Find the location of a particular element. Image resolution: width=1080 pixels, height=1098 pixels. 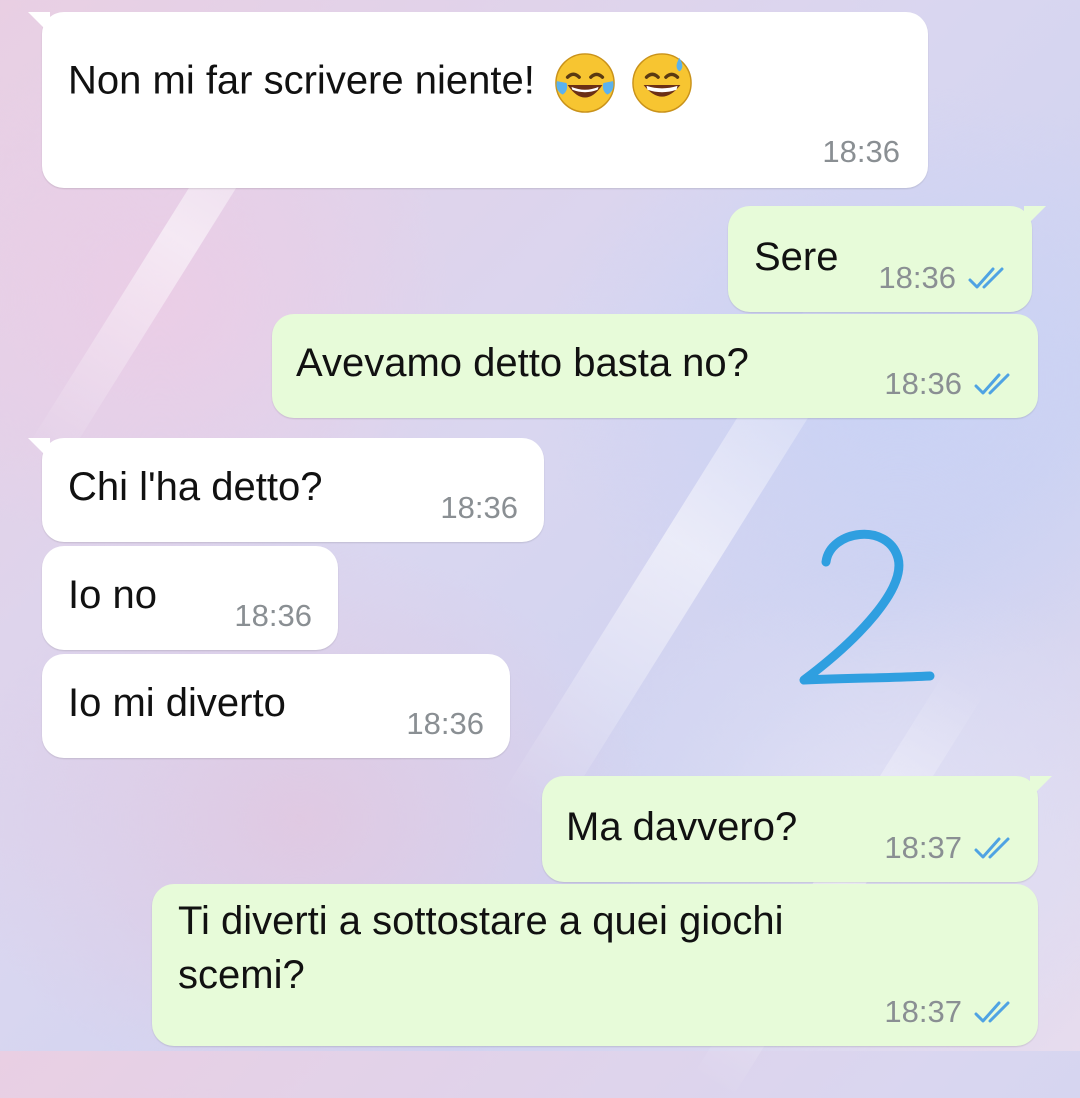

message-text: Ma davvero? is located at coordinates (682, 827).